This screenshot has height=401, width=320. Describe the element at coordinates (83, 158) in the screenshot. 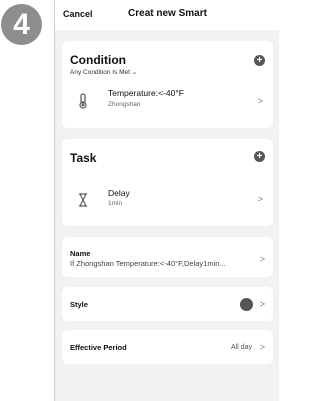

I see `task-title: Task` at that location.